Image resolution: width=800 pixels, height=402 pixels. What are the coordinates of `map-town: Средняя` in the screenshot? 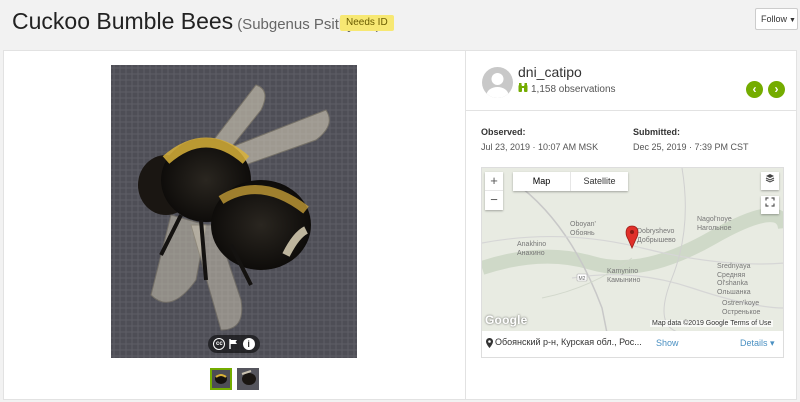 It's located at (731, 275).